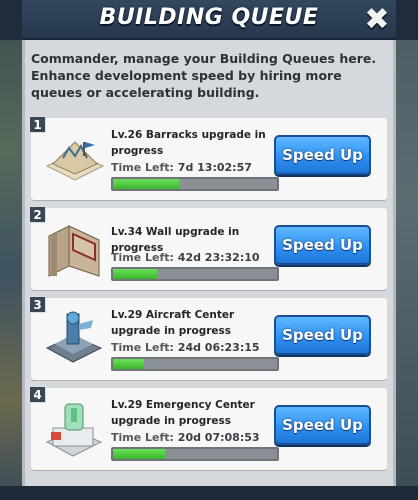  What do you see at coordinates (407, 250) in the screenshot?
I see `background-scene-right` at bounding box center [407, 250].